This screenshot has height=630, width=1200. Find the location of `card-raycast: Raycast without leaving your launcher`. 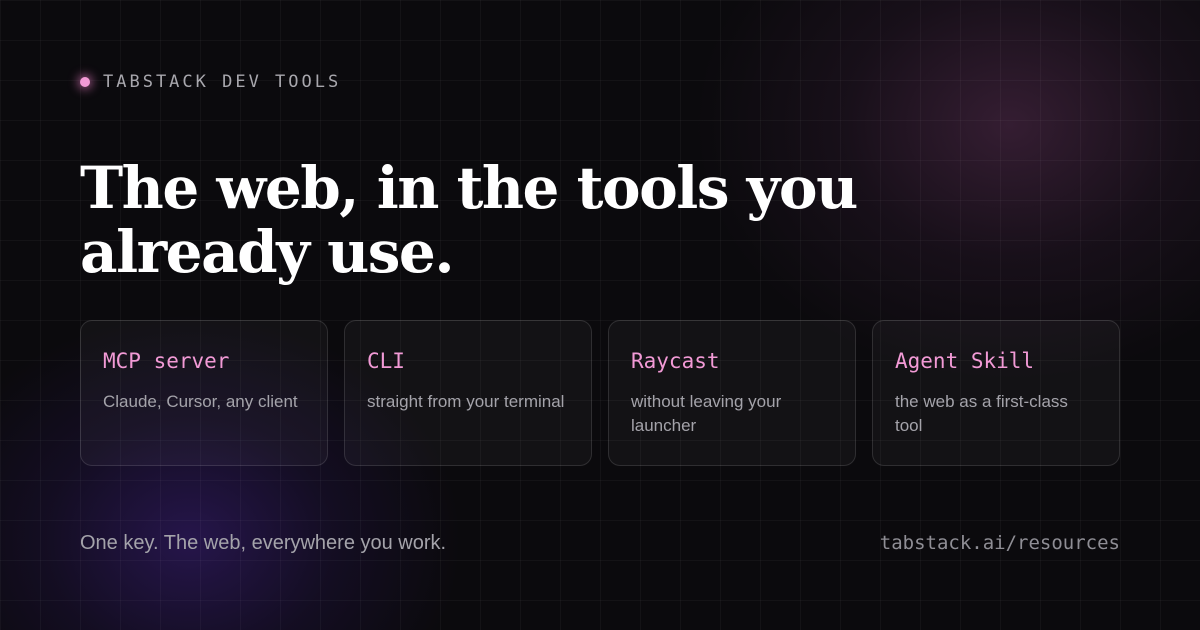

card-raycast: Raycast without leaving your launcher is located at coordinates (732, 393).